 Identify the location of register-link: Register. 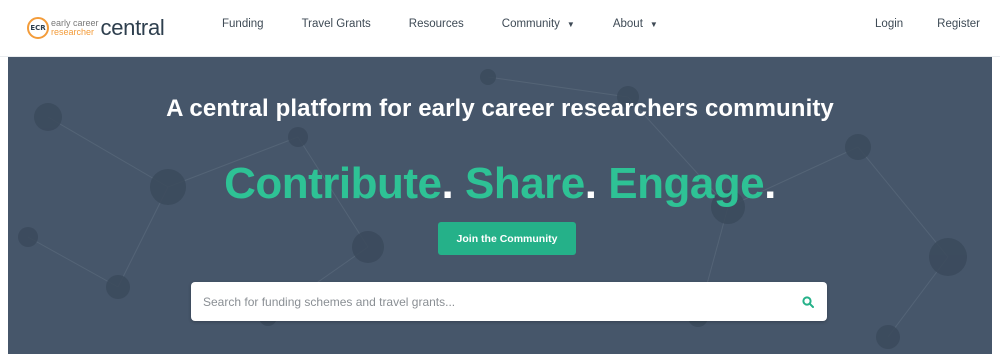
(958, 24).